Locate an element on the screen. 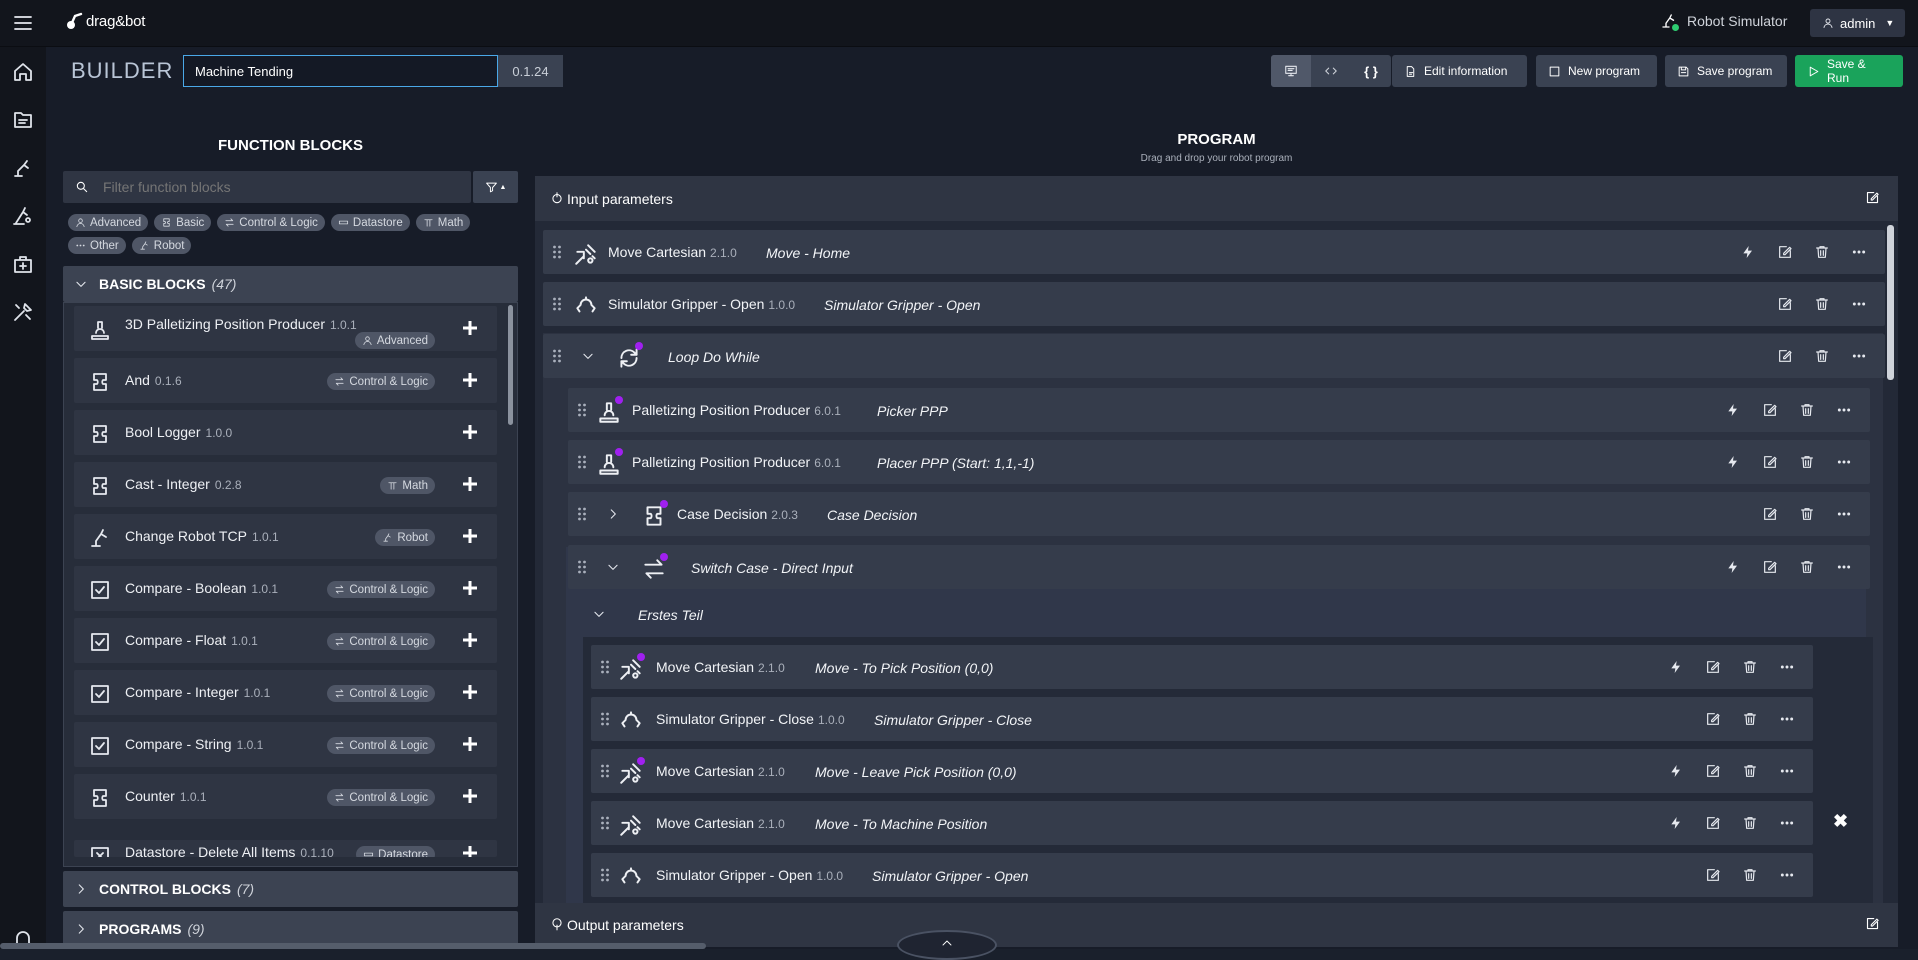 The height and width of the screenshot is (960, 1918). filter-tag: Control & Logic is located at coordinates (271, 222).